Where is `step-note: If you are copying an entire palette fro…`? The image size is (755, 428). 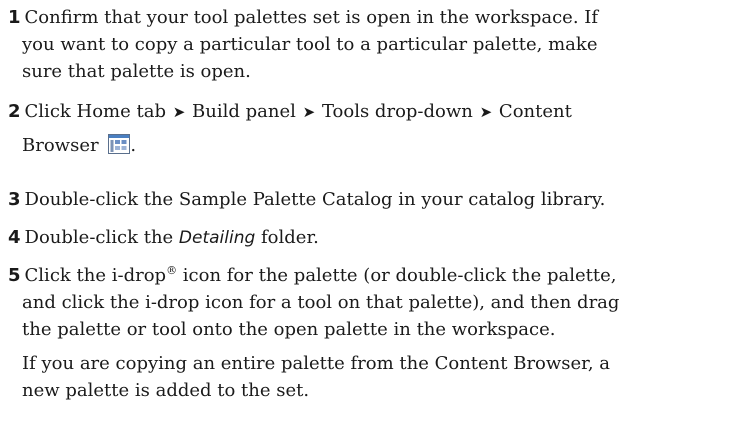
step-note: If you are copying an entire palette fro… is located at coordinates (387, 377).